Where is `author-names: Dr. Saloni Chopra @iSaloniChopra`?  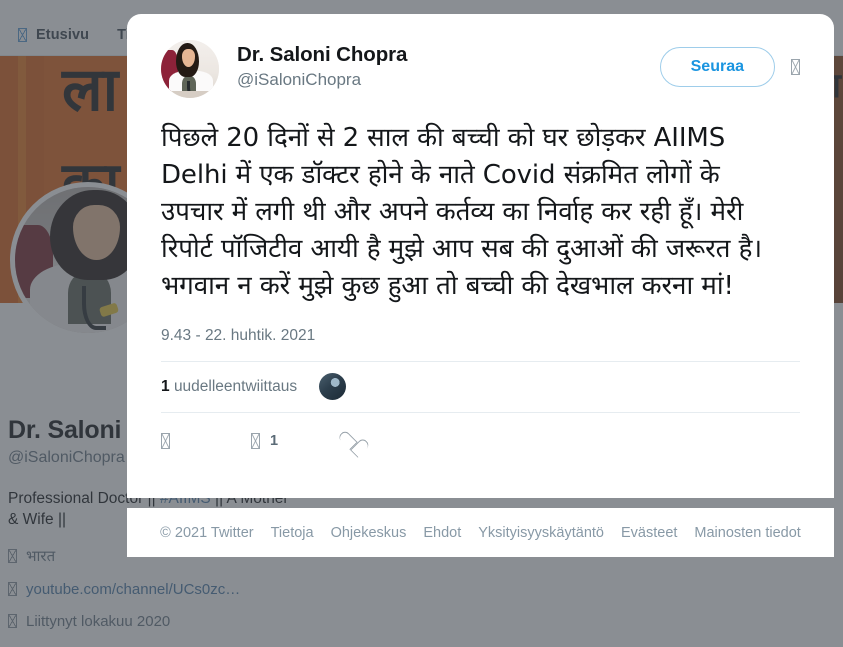
author-names: Dr. Saloni Chopra @iSaloniChopra is located at coordinates (322, 65).